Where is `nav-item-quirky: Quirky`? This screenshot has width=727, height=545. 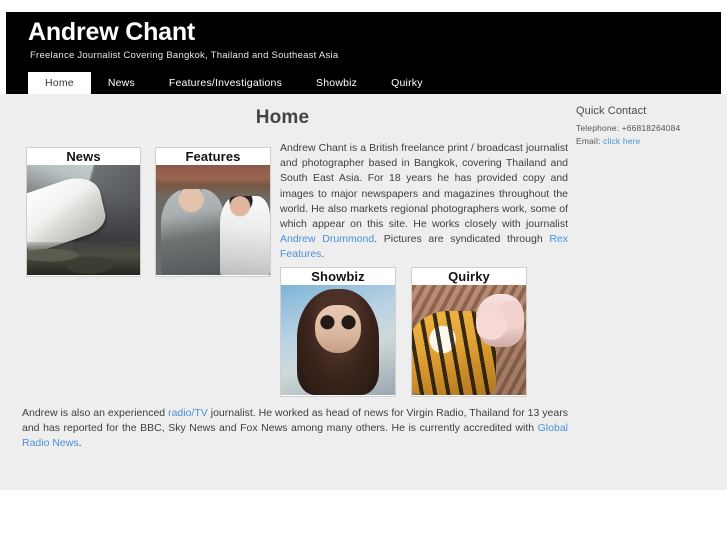
nav-item-quirky: Quirky is located at coordinates (407, 83).